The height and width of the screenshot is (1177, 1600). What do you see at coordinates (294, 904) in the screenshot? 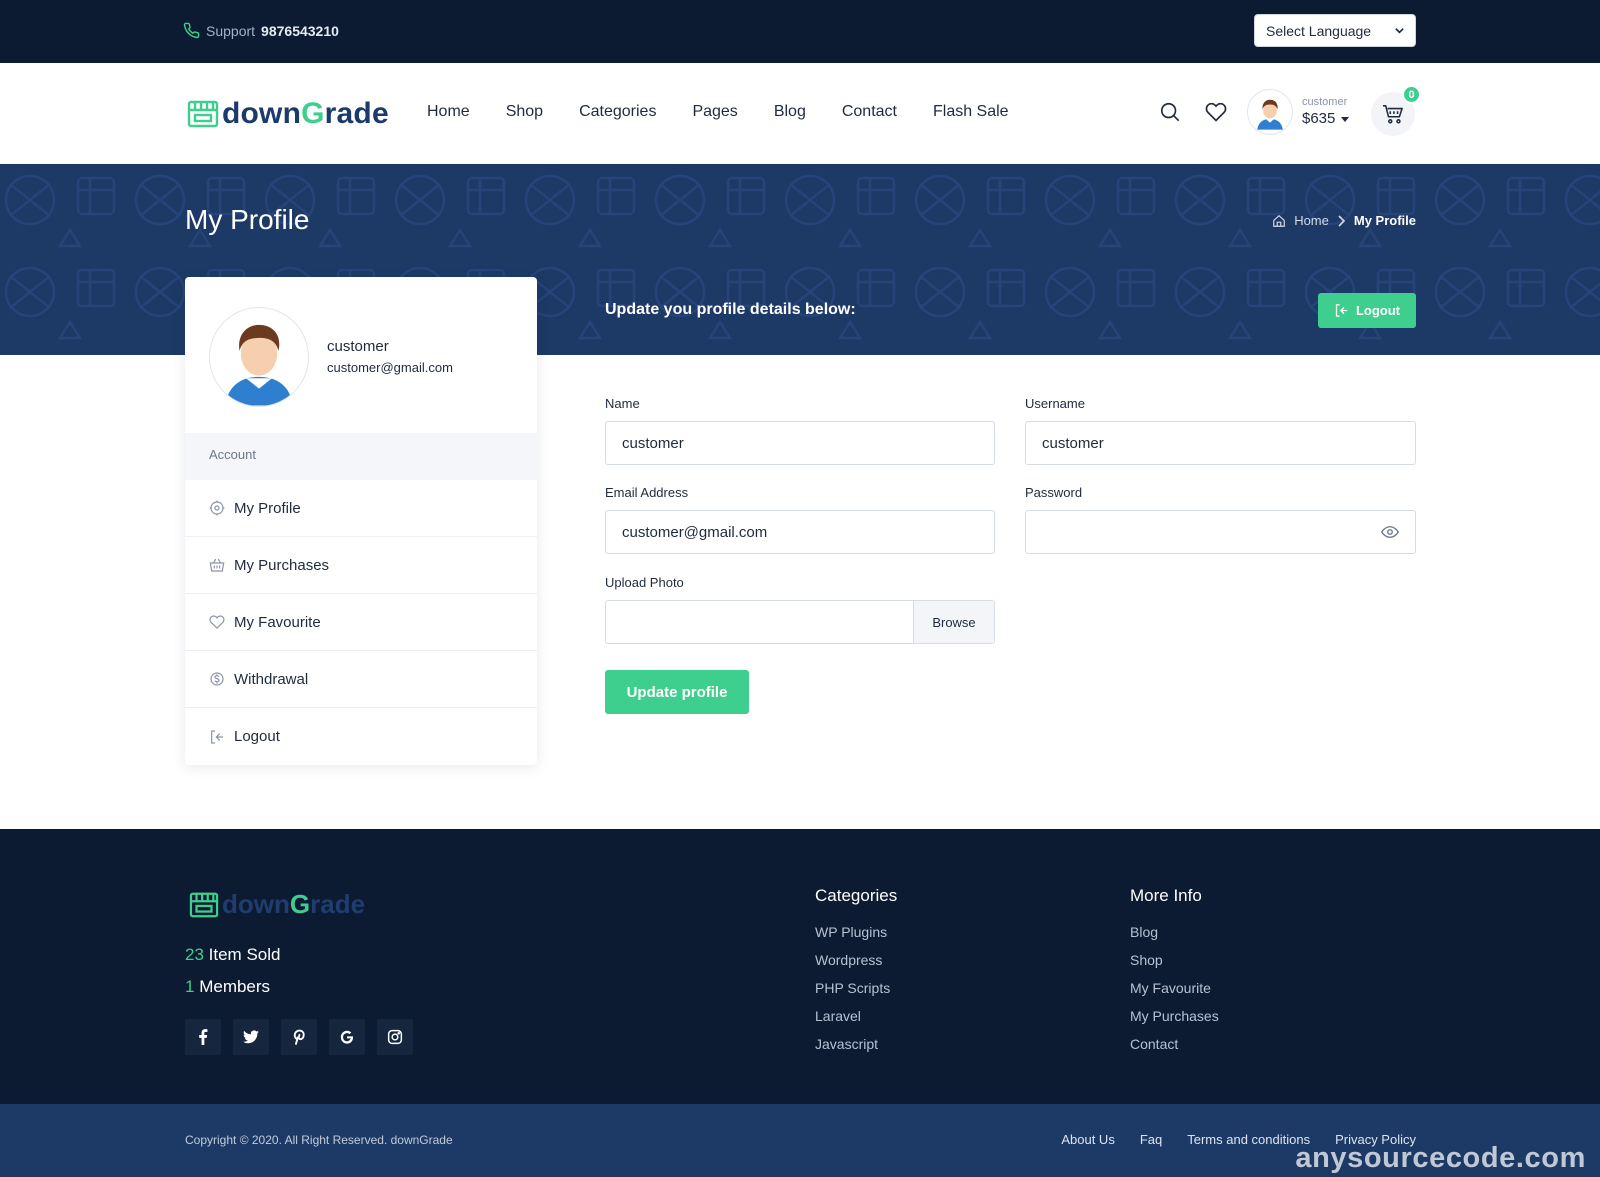
I see `footer-logo-text: downGrade` at bounding box center [294, 904].